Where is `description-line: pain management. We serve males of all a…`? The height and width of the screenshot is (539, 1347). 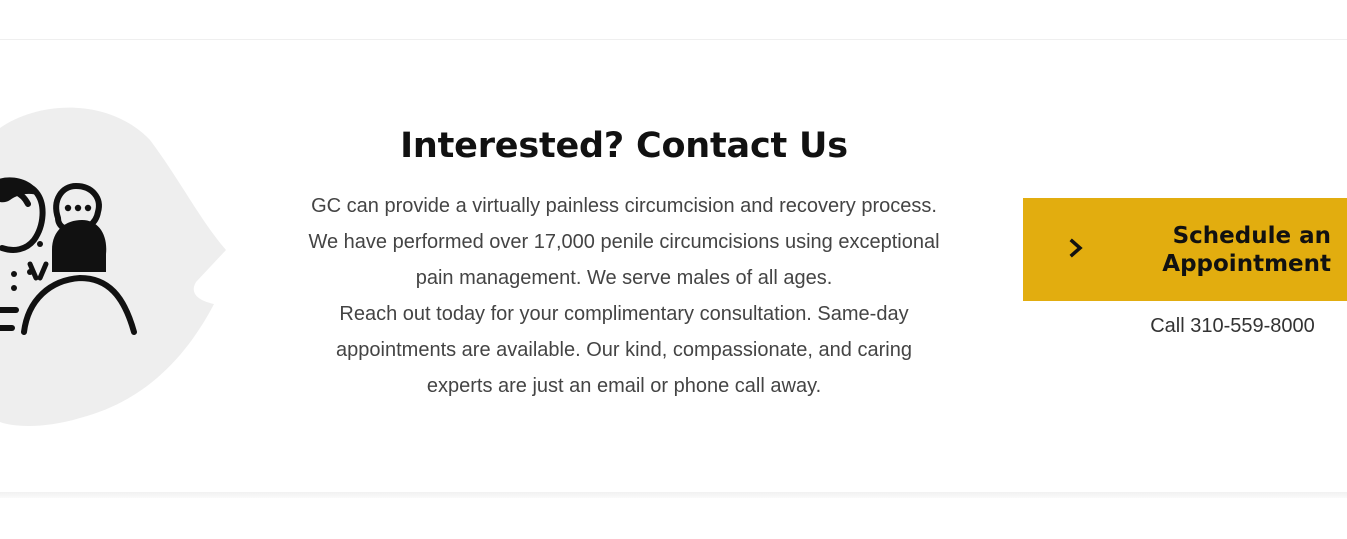 description-line: pain management. We serve males of all a… is located at coordinates (624, 278).